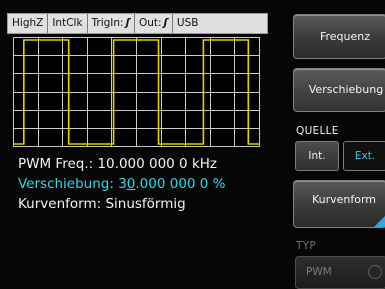 Image resolution: width=385 pixels, height=289 pixels. I want to click on status-trigin: TrigIn: ʃ, so click(111, 23).